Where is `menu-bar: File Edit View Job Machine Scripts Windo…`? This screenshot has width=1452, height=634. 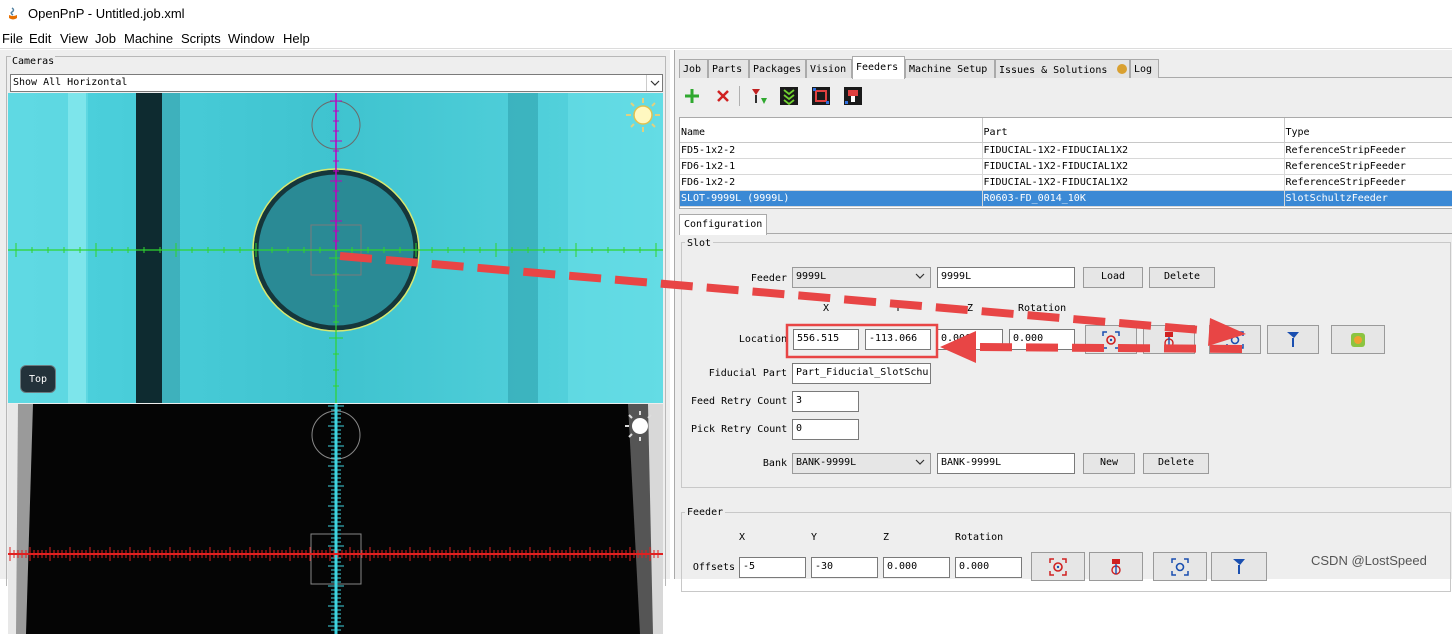 menu-bar: File Edit View Job Machine Scripts Windo… is located at coordinates (726, 39).